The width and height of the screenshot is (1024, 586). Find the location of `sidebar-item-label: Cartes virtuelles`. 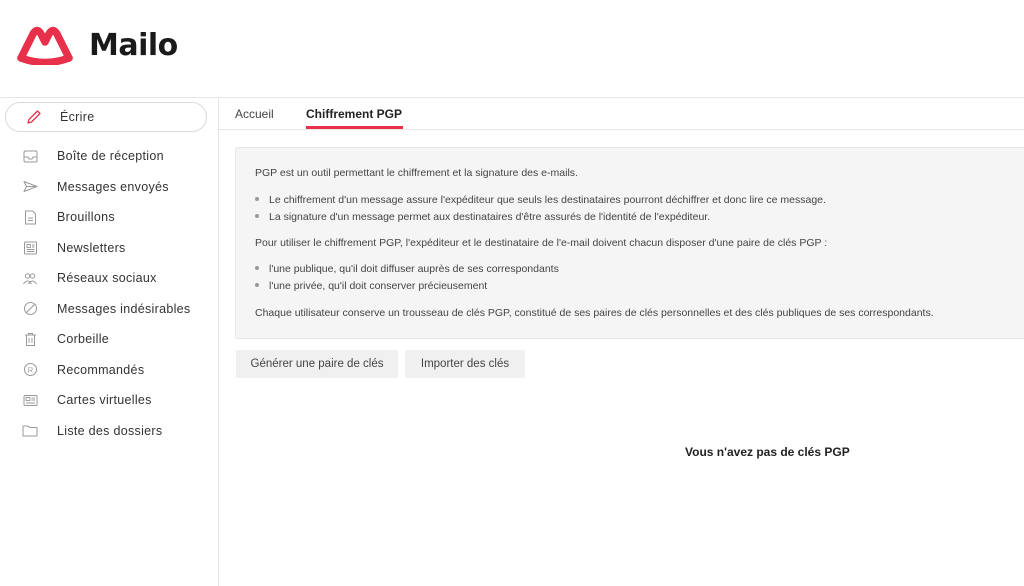

sidebar-item-label: Cartes virtuelles is located at coordinates (104, 400).